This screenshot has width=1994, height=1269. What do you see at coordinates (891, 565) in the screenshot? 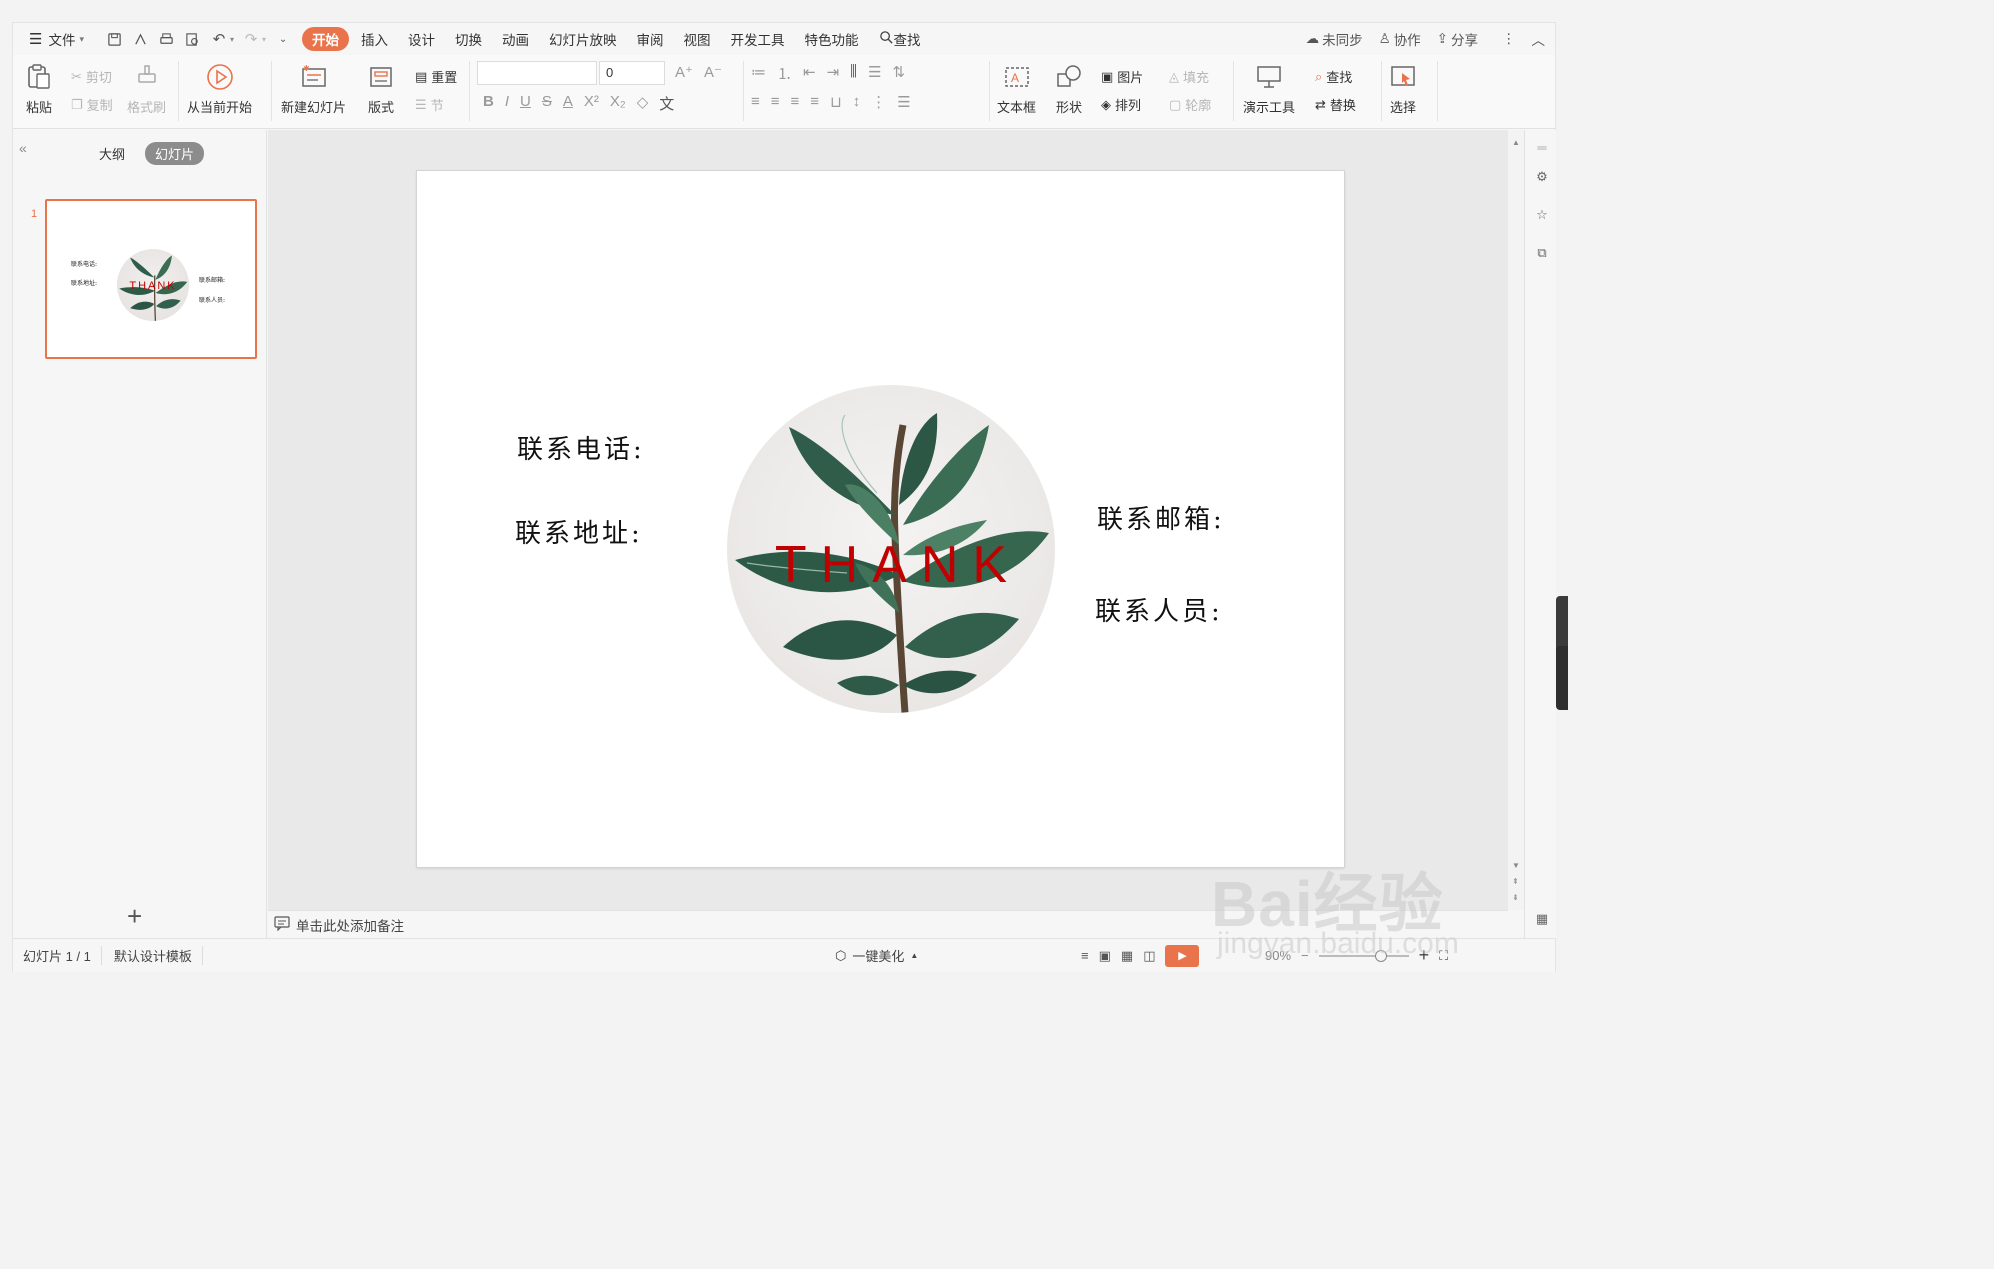
I see `thank-text: THANK` at bounding box center [891, 565].